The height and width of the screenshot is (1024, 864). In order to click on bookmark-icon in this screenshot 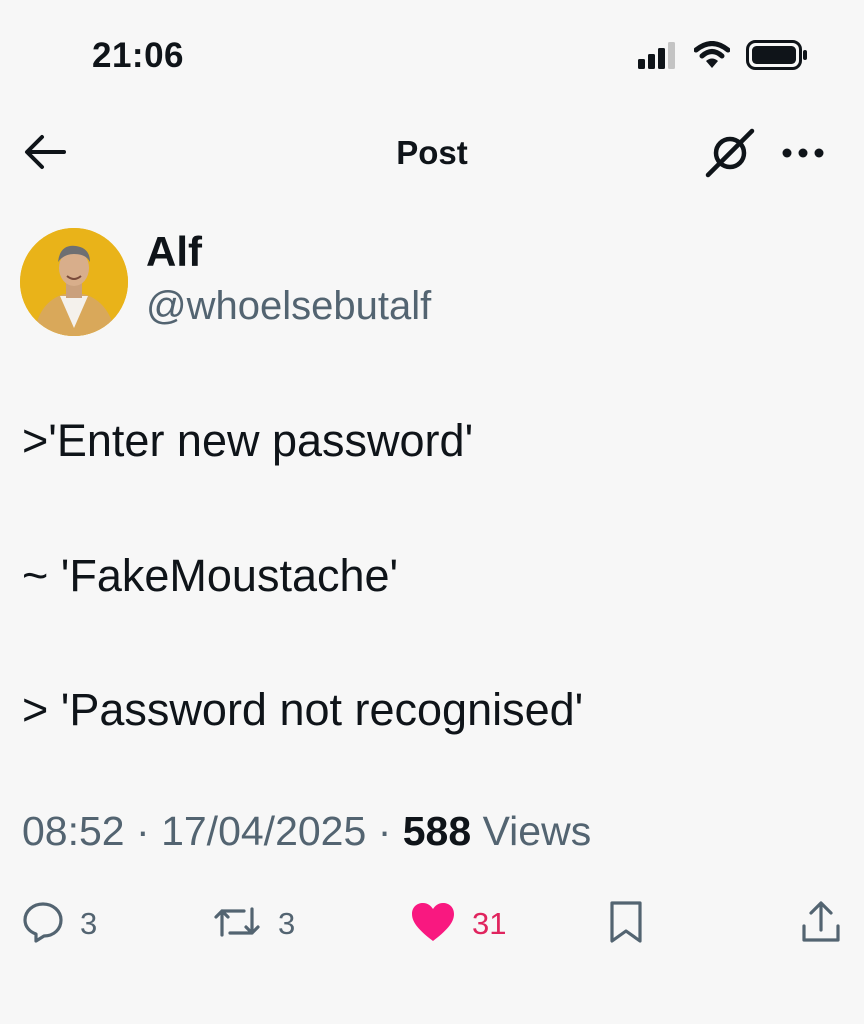, I will do `click(626, 924)`.